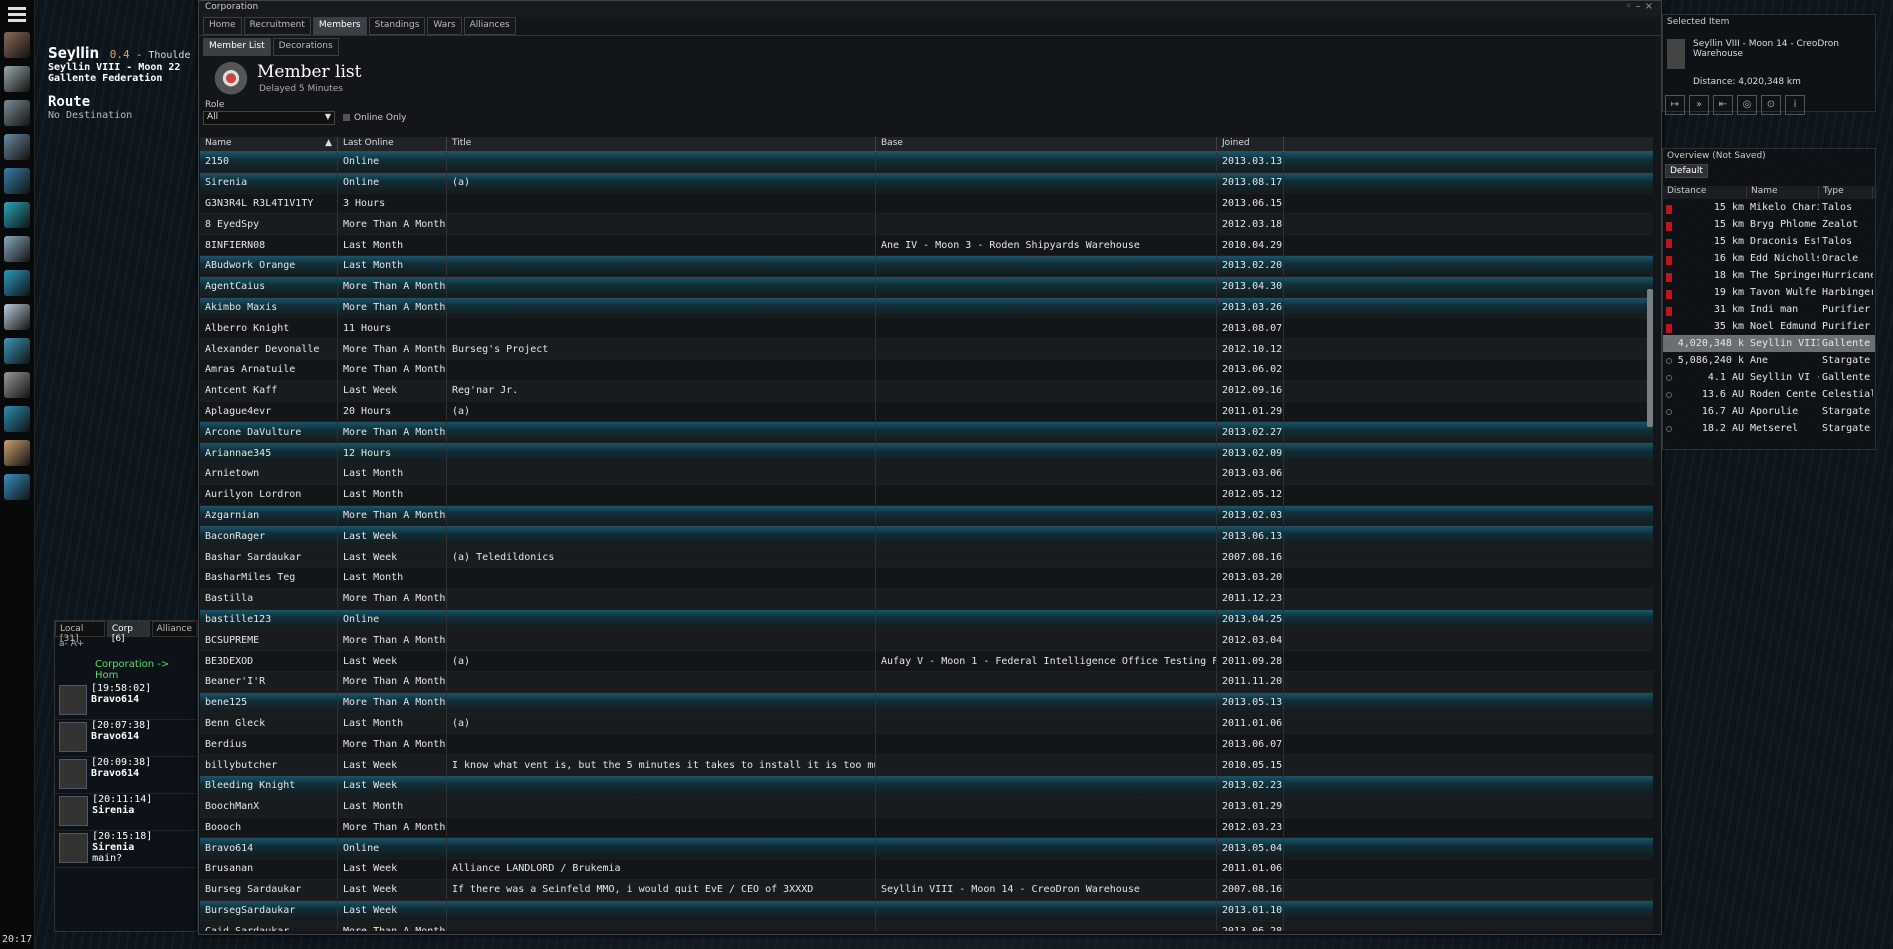  What do you see at coordinates (1769, 207) in the screenshot?
I see `overview-row: 15 km Mikelo Chari Talos` at bounding box center [1769, 207].